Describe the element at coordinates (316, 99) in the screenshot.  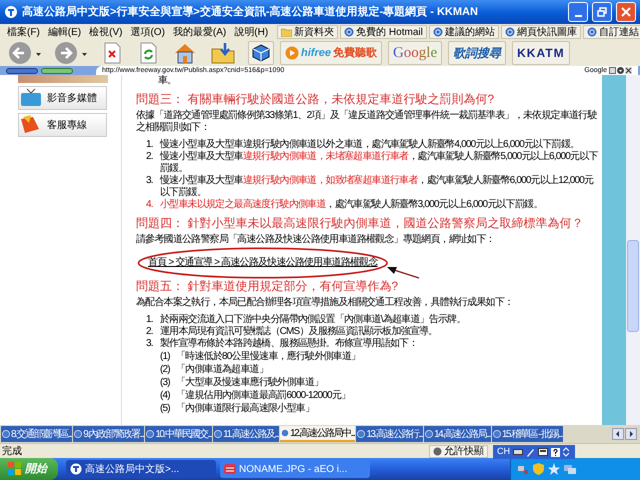
I see `question-heading: 問題三： 有關車輛行駛於國道公路，未依規定車道行駛之罰則為何?` at that location.